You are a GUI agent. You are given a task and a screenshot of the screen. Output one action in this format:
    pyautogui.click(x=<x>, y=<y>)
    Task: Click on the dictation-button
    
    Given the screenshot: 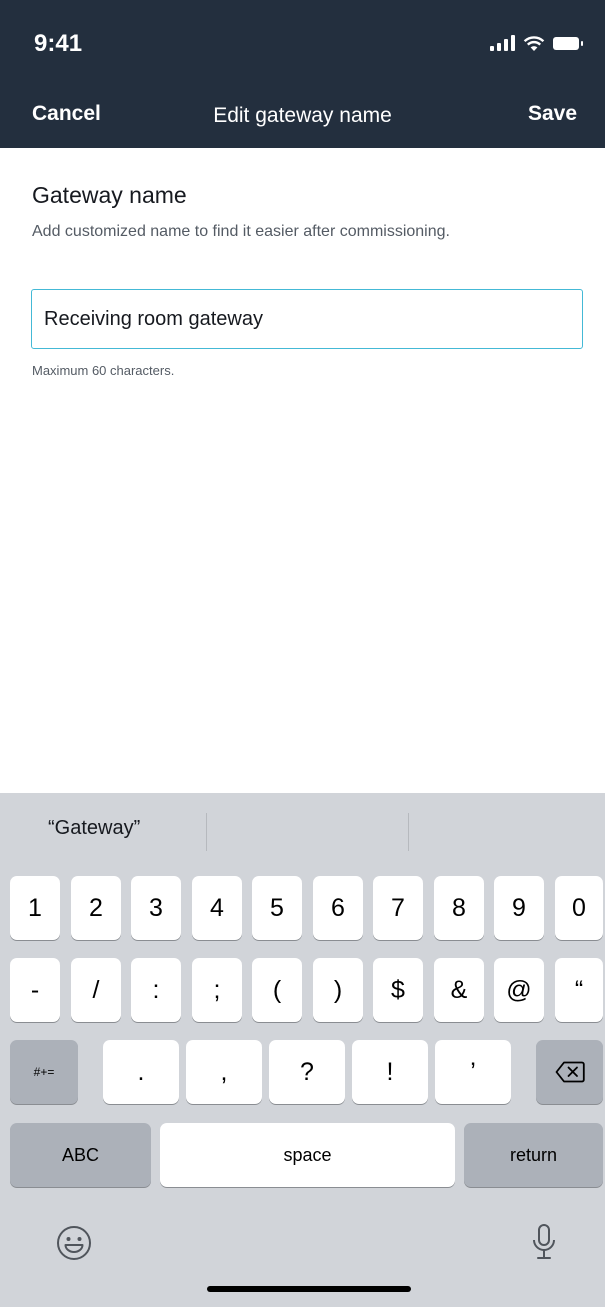 What is the action you would take?
    pyautogui.click(x=544, y=1243)
    